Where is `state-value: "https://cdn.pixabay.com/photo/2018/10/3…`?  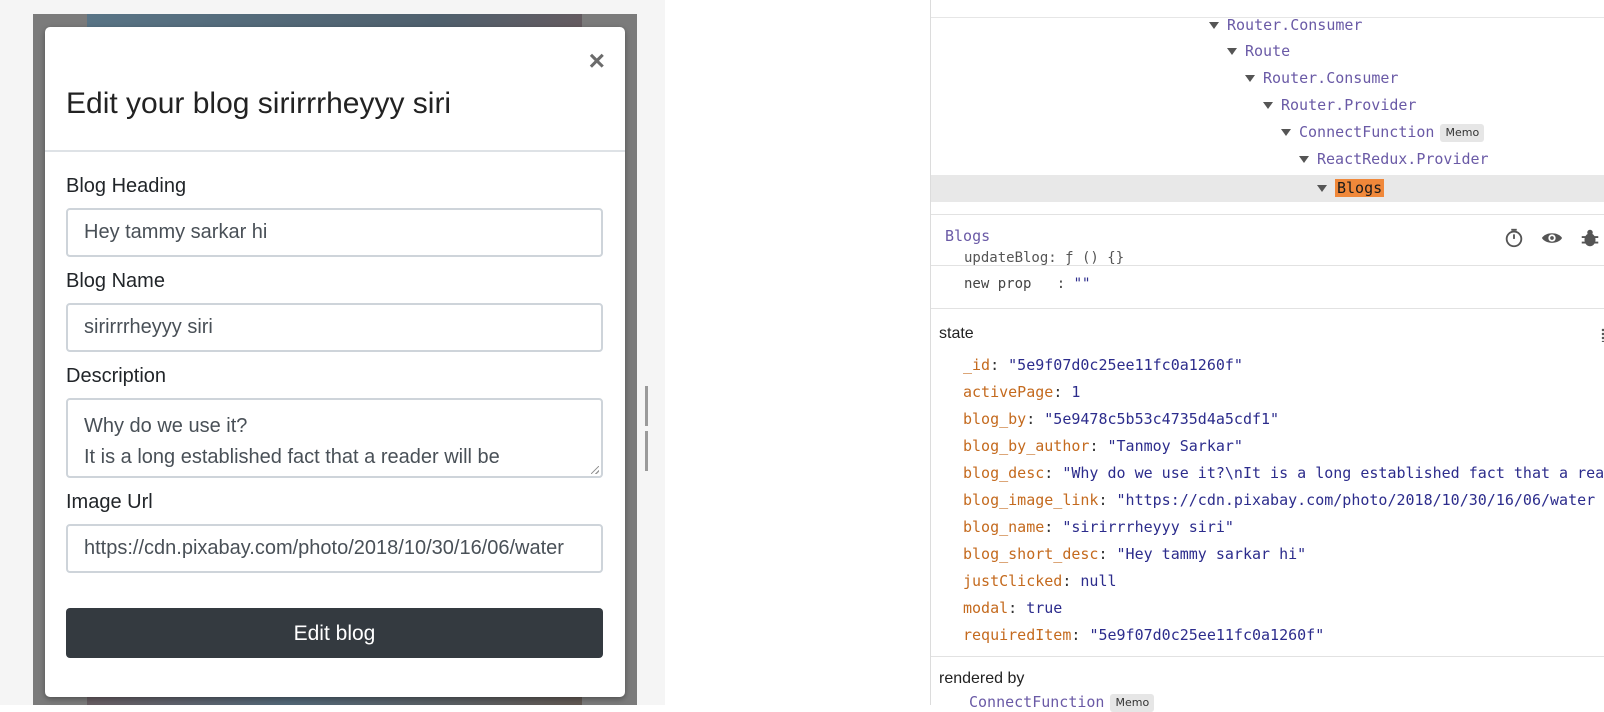
state-value: "https://cdn.pixabay.com/photo/2018/10/3… is located at coordinates (1356, 500).